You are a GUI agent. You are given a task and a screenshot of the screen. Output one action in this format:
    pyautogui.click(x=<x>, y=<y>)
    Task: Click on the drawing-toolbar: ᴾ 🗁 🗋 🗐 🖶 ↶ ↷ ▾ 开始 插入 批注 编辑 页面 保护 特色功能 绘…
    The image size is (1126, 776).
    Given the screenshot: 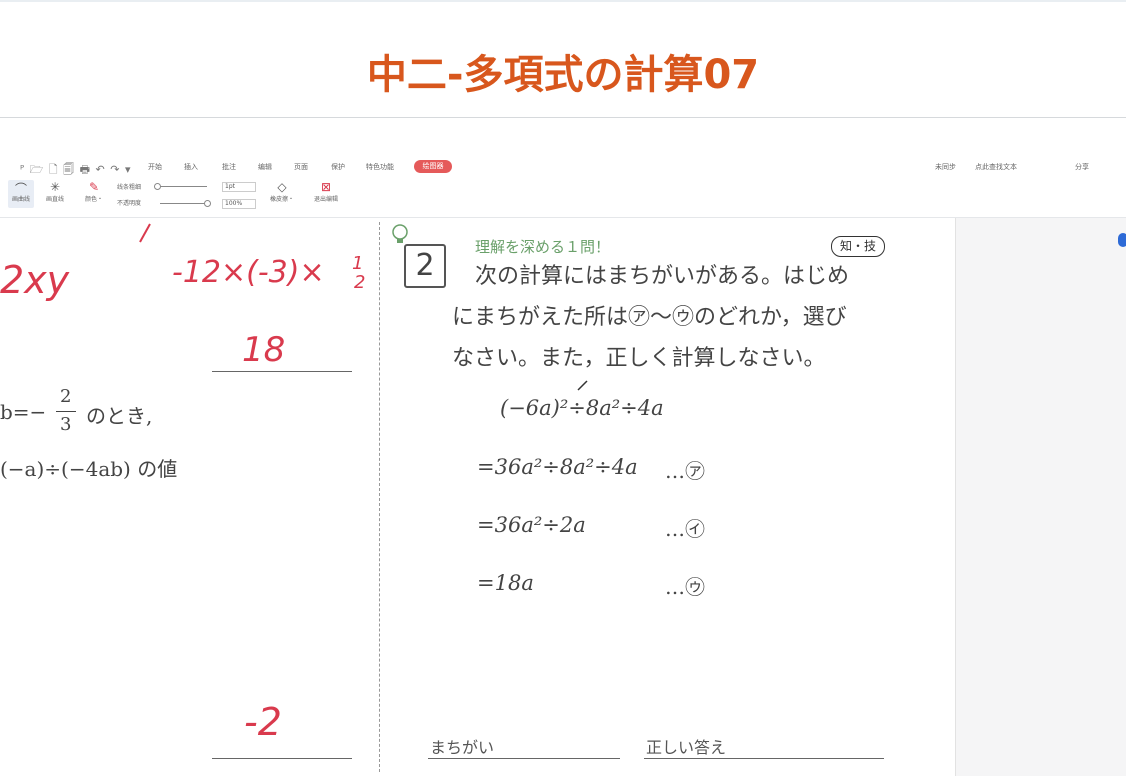 What is the action you would take?
    pyautogui.click(x=563, y=185)
    